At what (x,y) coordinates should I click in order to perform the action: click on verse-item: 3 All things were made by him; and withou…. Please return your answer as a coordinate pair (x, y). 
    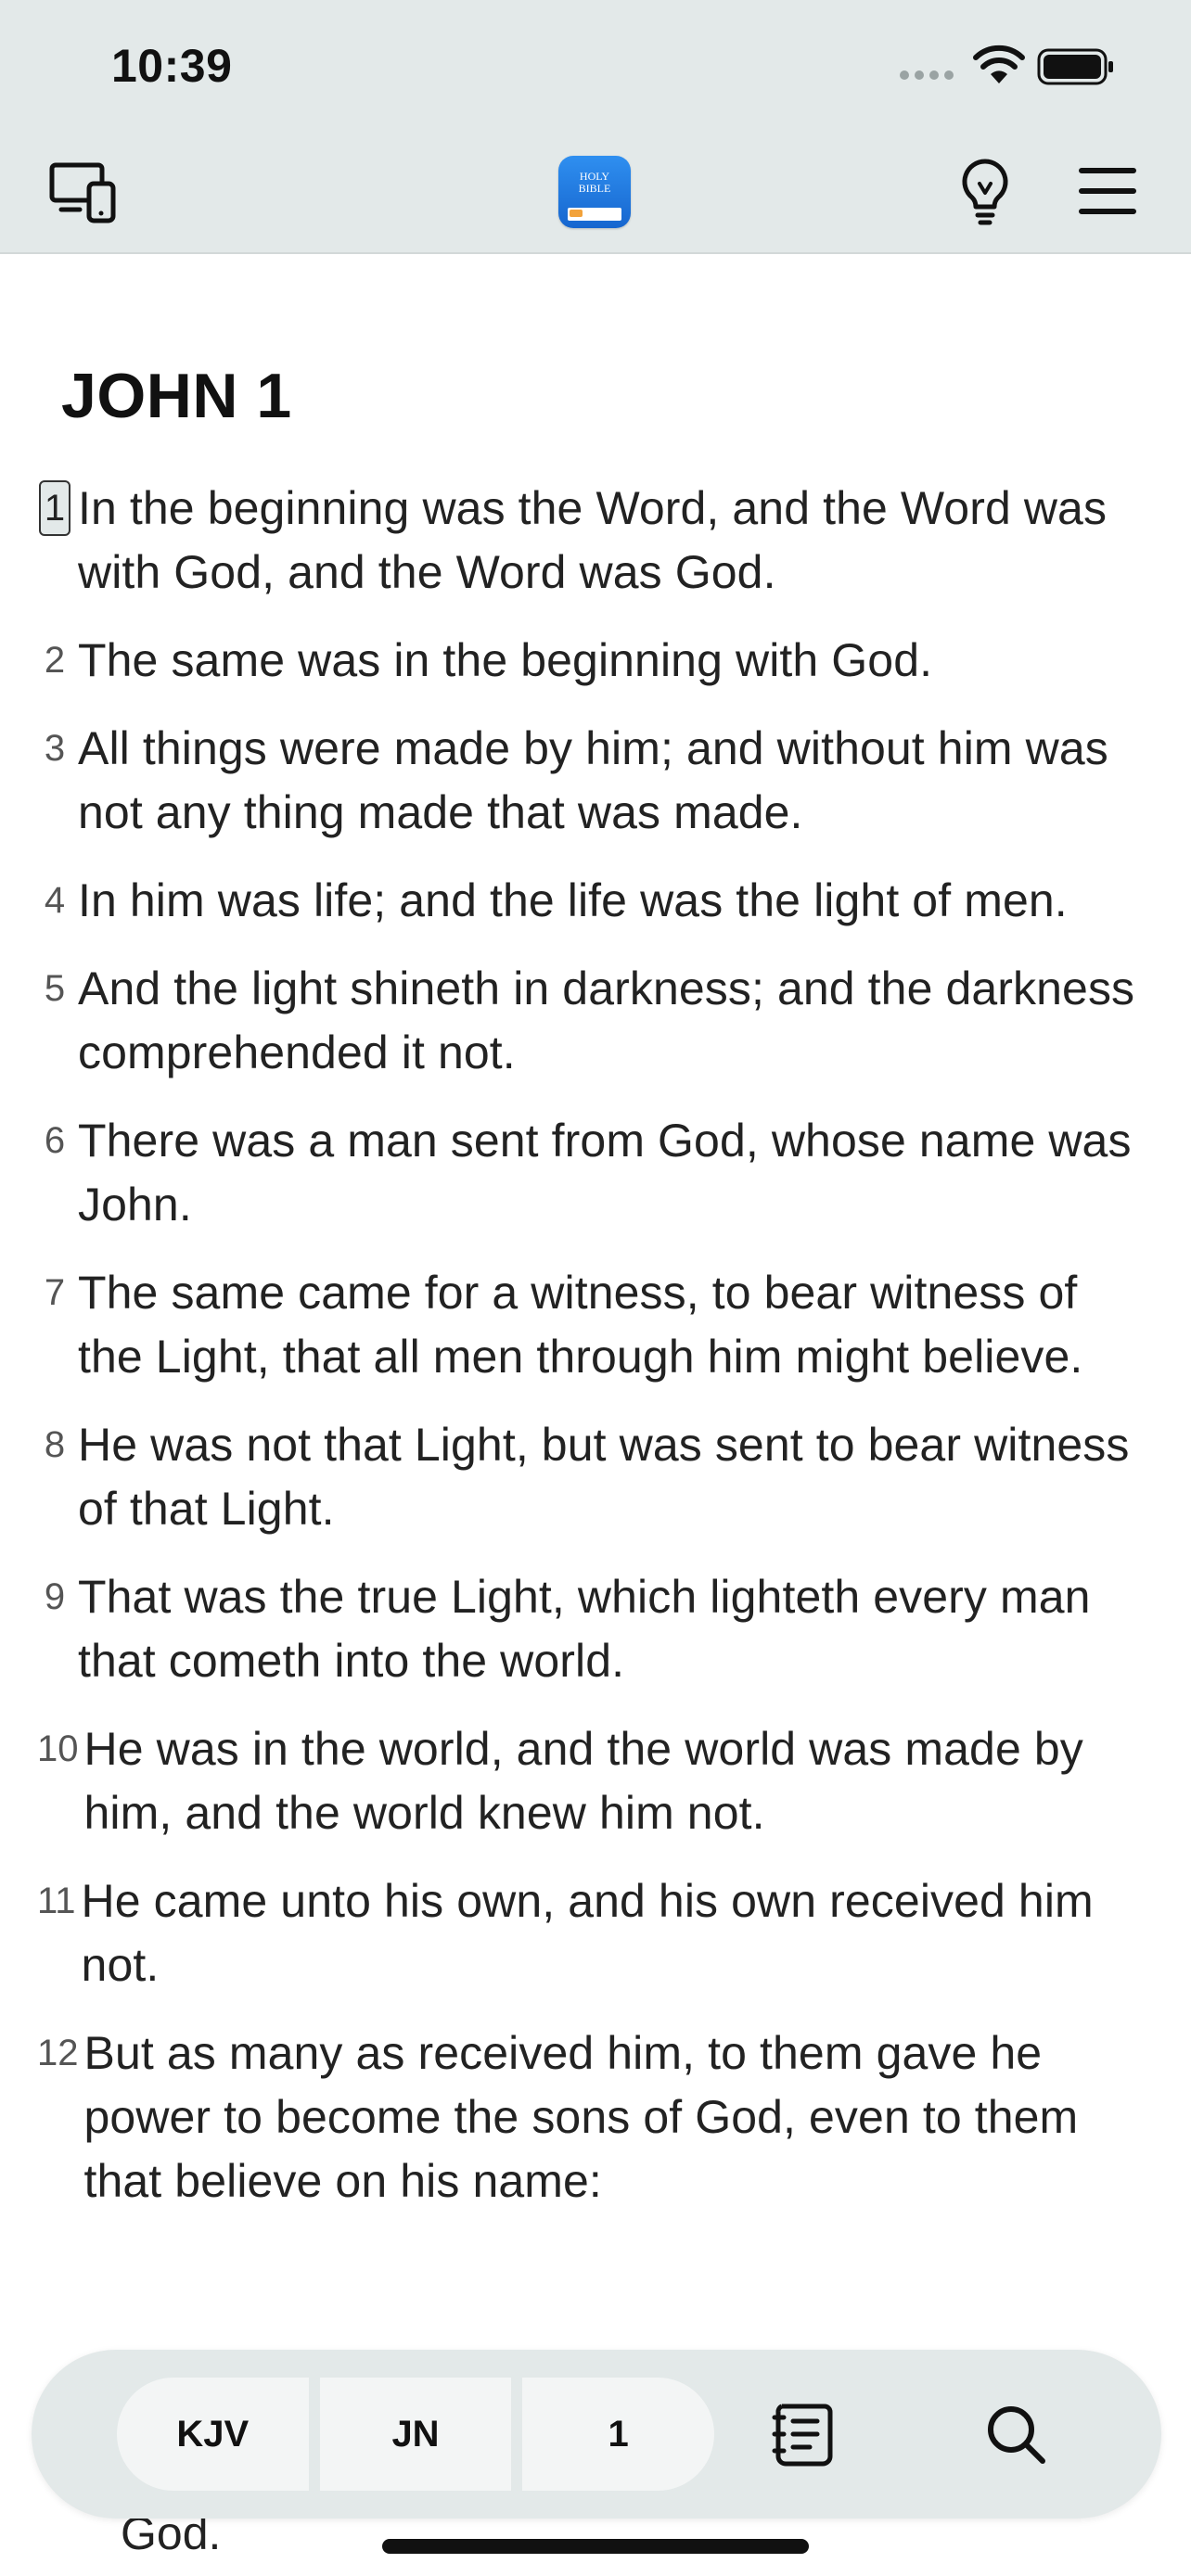
    Looking at the image, I should click on (593, 781).